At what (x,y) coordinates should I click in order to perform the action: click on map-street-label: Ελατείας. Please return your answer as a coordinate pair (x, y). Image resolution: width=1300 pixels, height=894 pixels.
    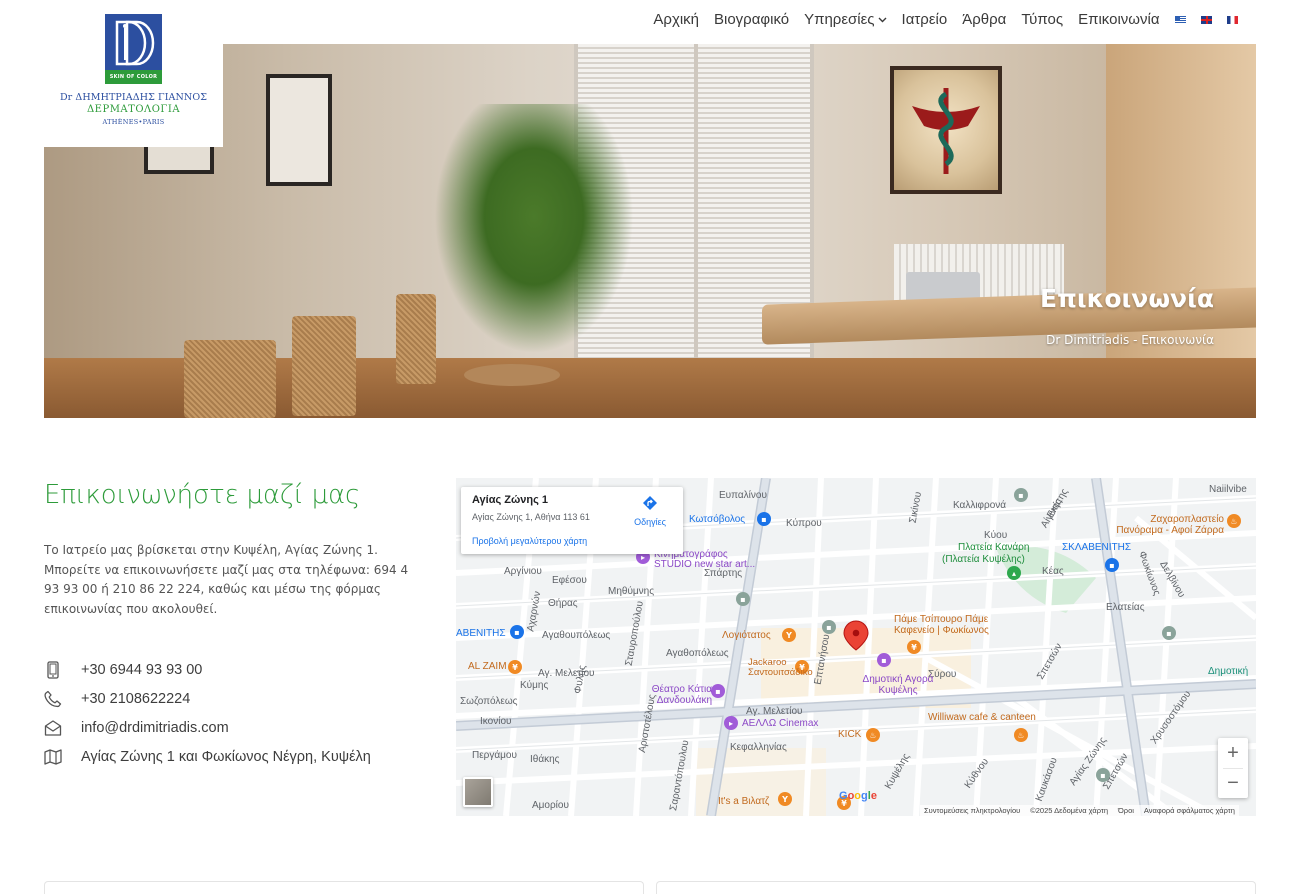
    Looking at the image, I should click on (1125, 607).